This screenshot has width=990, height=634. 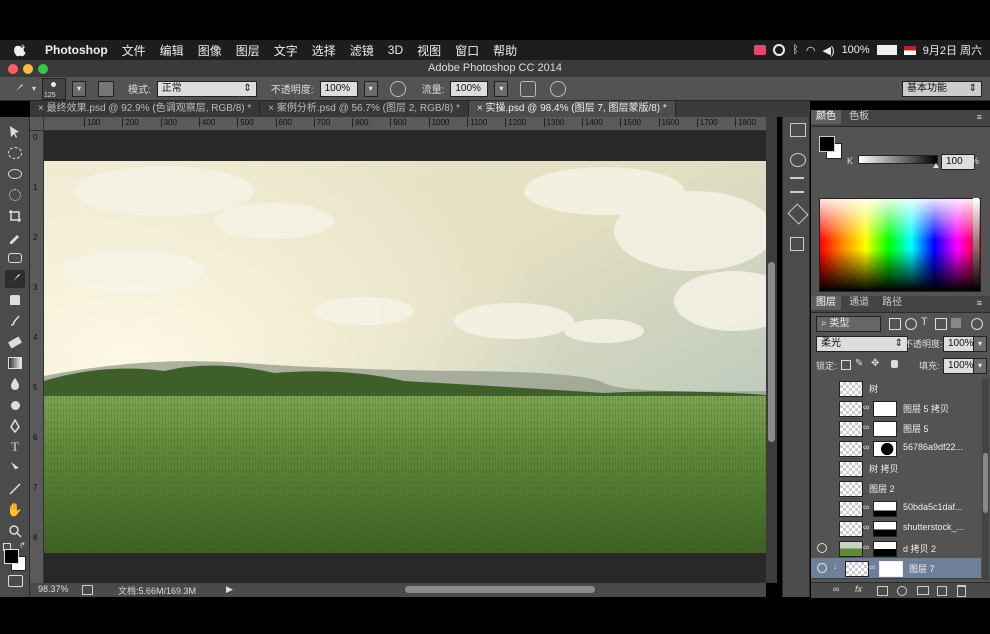 I want to click on tab-case-analysis: × 案例分析.psd @ 56.7% (图层 2, RGB/8) *, so click(x=364, y=109).